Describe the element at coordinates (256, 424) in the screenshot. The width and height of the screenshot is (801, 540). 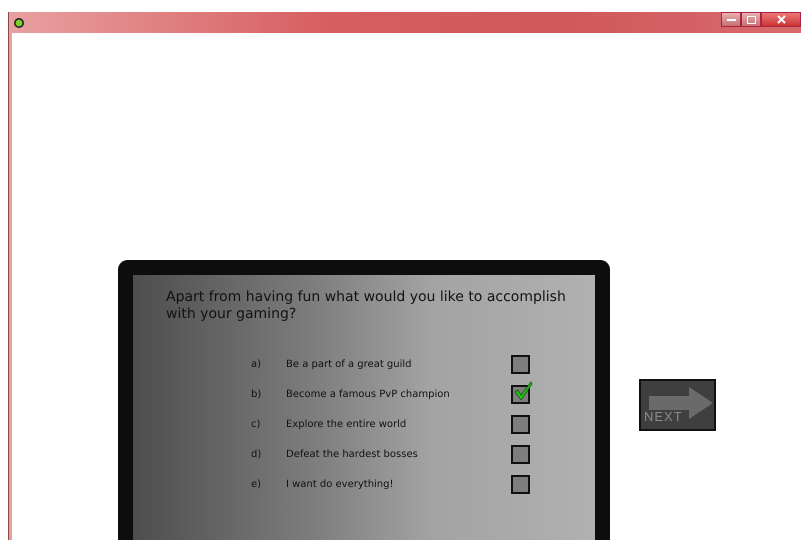
I see `option-letter: c)` at that location.